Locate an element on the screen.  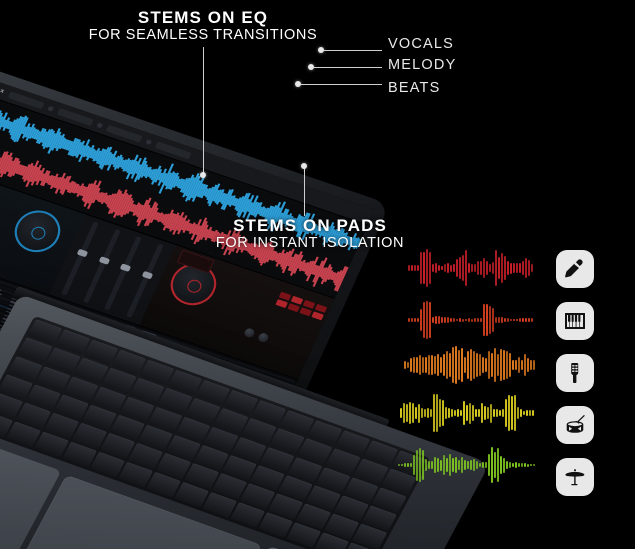
bass-waveform is located at coordinates (468, 413).